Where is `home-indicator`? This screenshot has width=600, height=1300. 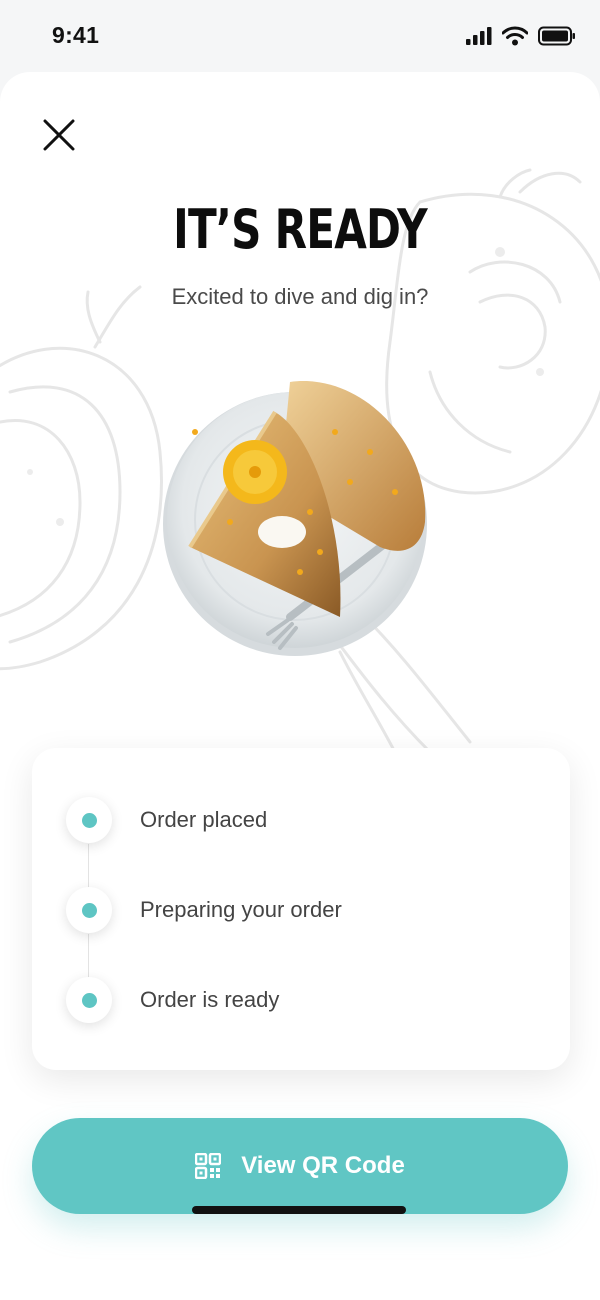
home-indicator is located at coordinates (299, 1210).